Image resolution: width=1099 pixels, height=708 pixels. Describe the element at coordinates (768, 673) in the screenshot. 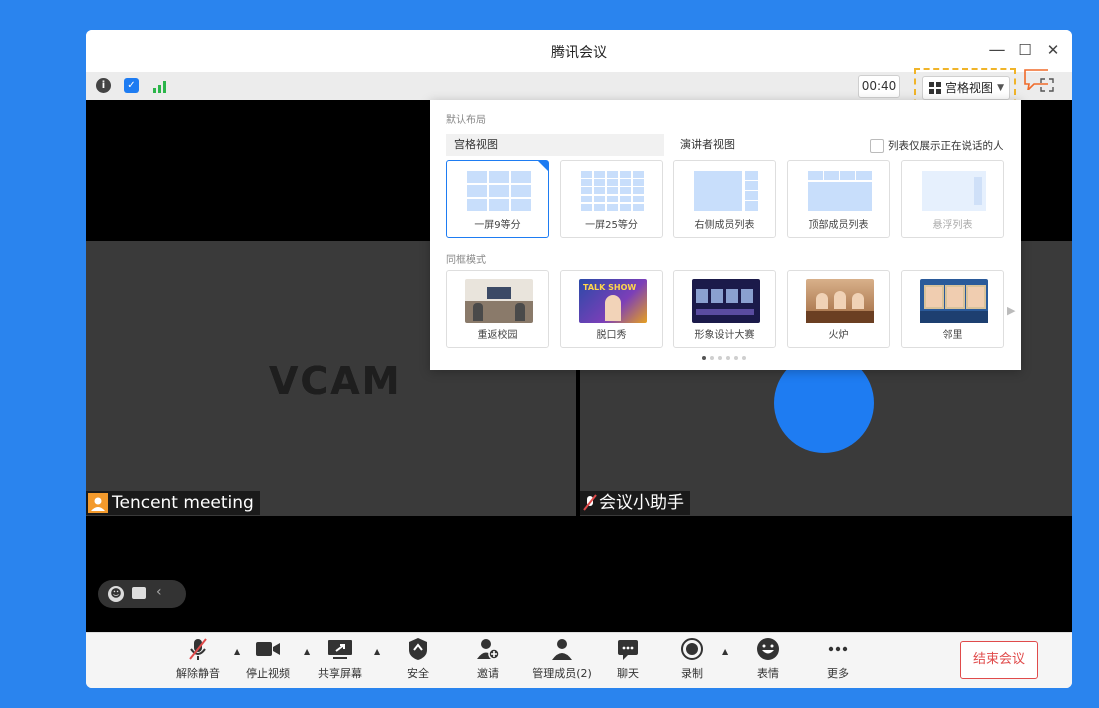

I see `toolbar-label: 表情` at that location.